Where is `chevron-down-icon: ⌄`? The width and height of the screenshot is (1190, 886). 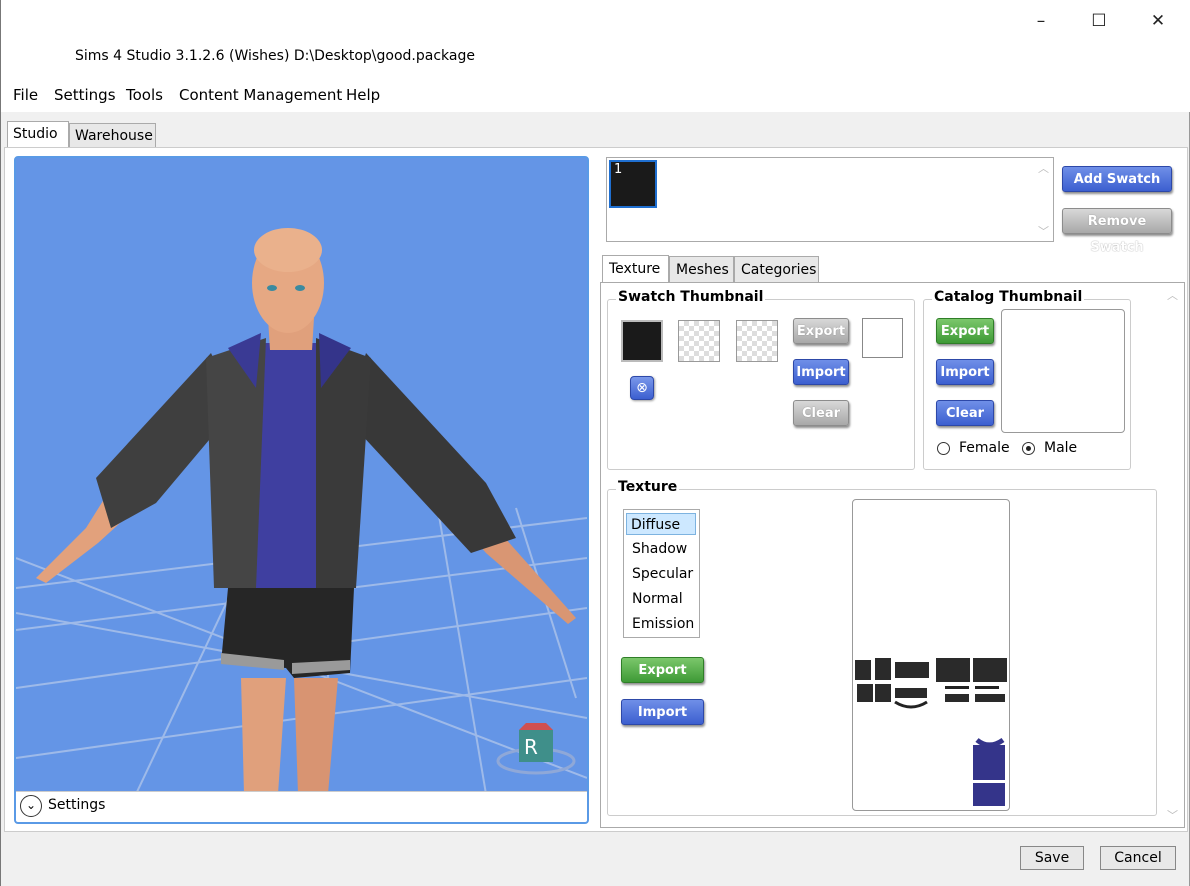
chevron-down-icon: ⌄ is located at coordinates (31, 806).